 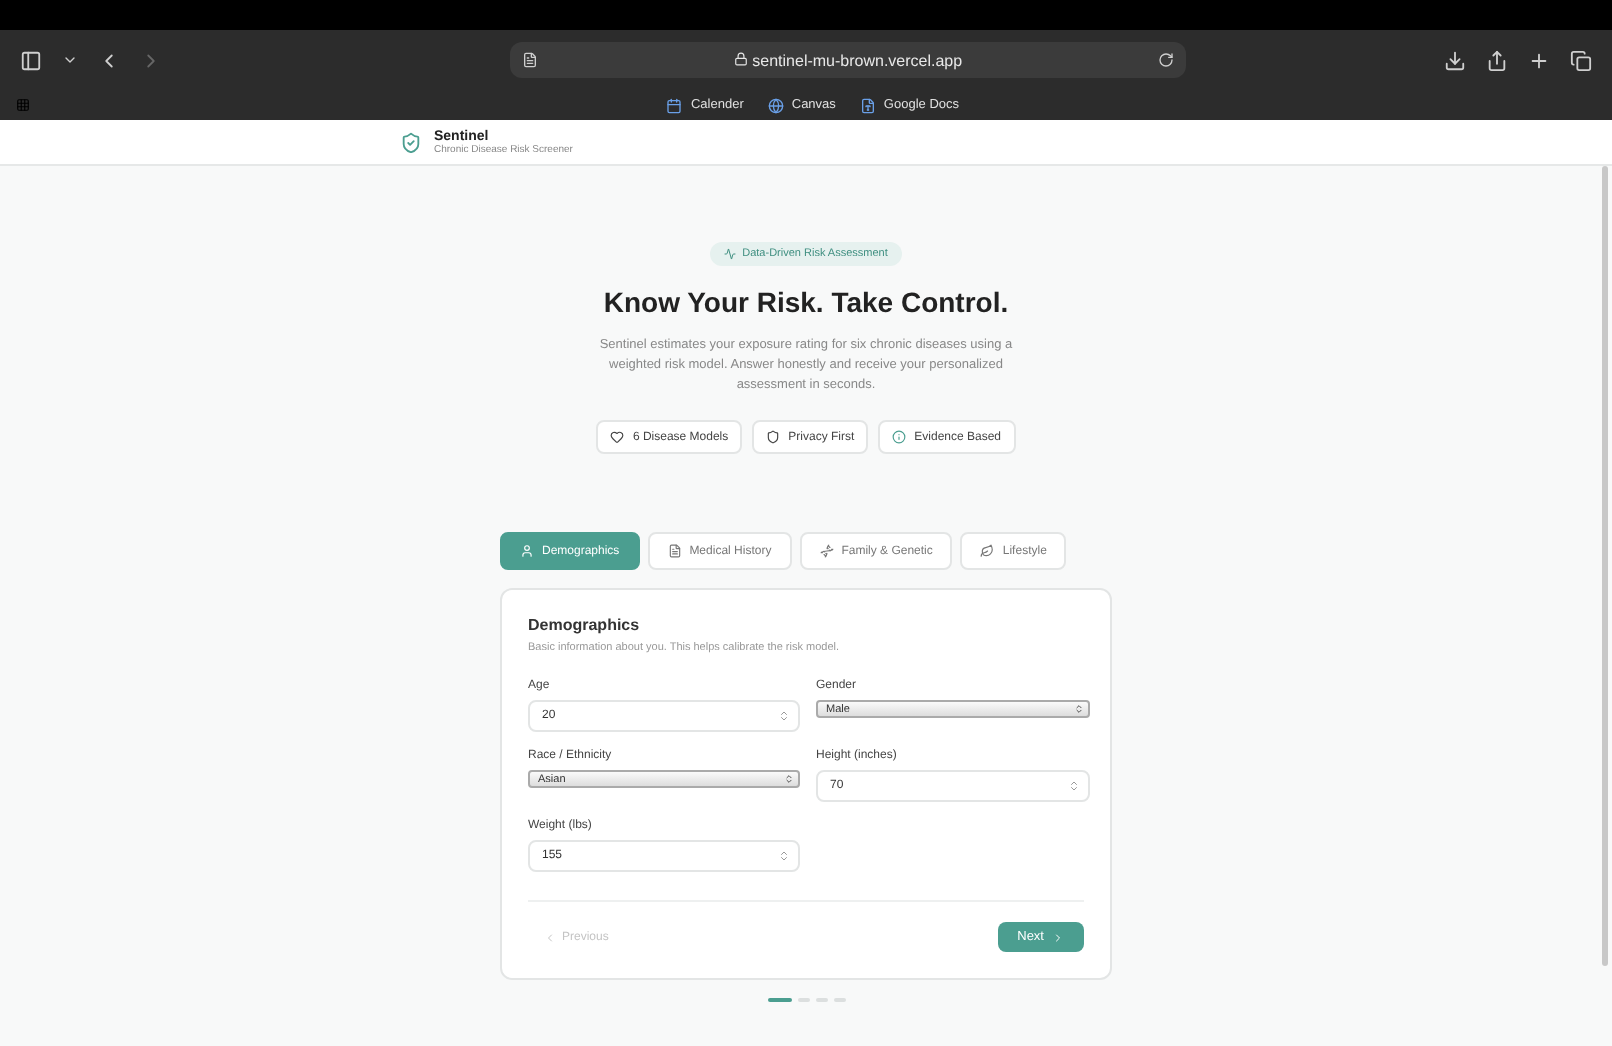 I want to click on plus-icon, so click(x=1539, y=60).